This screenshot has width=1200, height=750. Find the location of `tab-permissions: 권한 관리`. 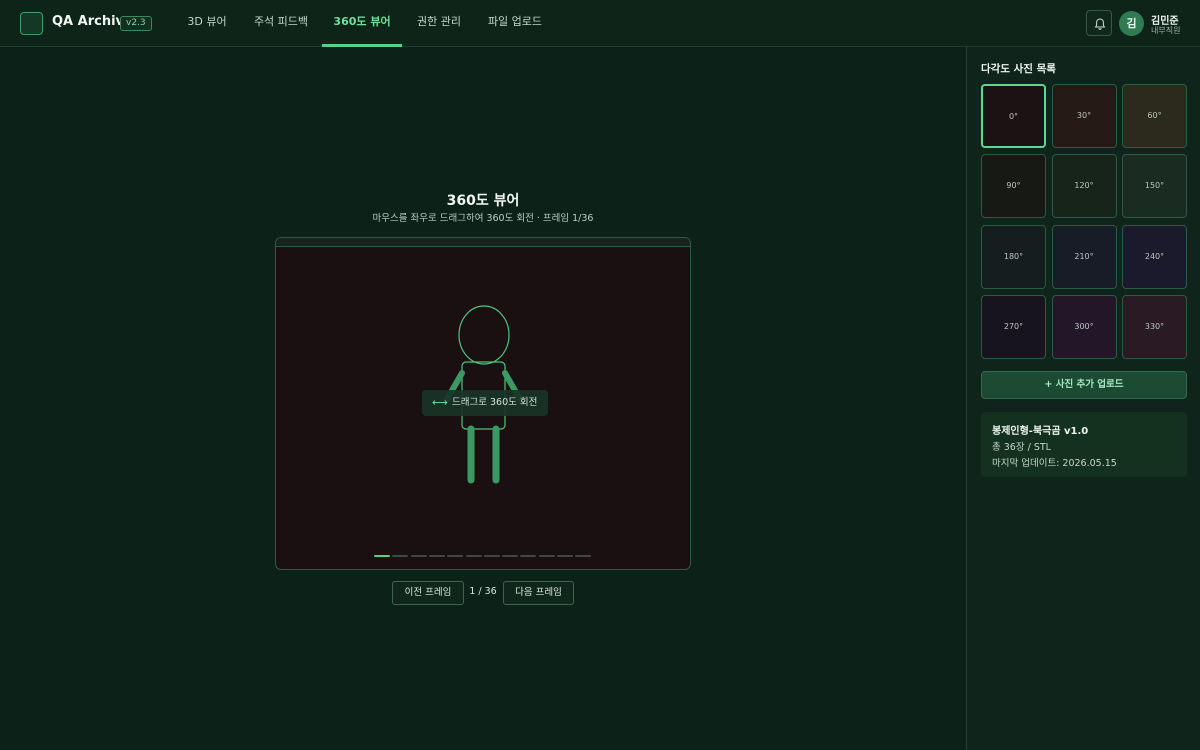

tab-permissions: 권한 관리 is located at coordinates (439, 23).